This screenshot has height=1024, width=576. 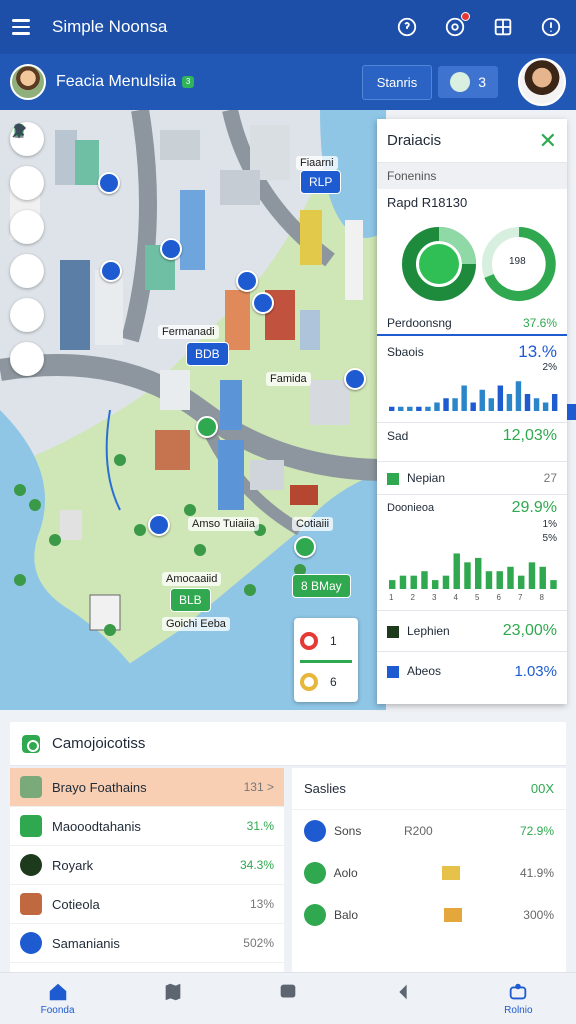 I want to click on list-item: Cotieola 13%, so click(x=147, y=904).